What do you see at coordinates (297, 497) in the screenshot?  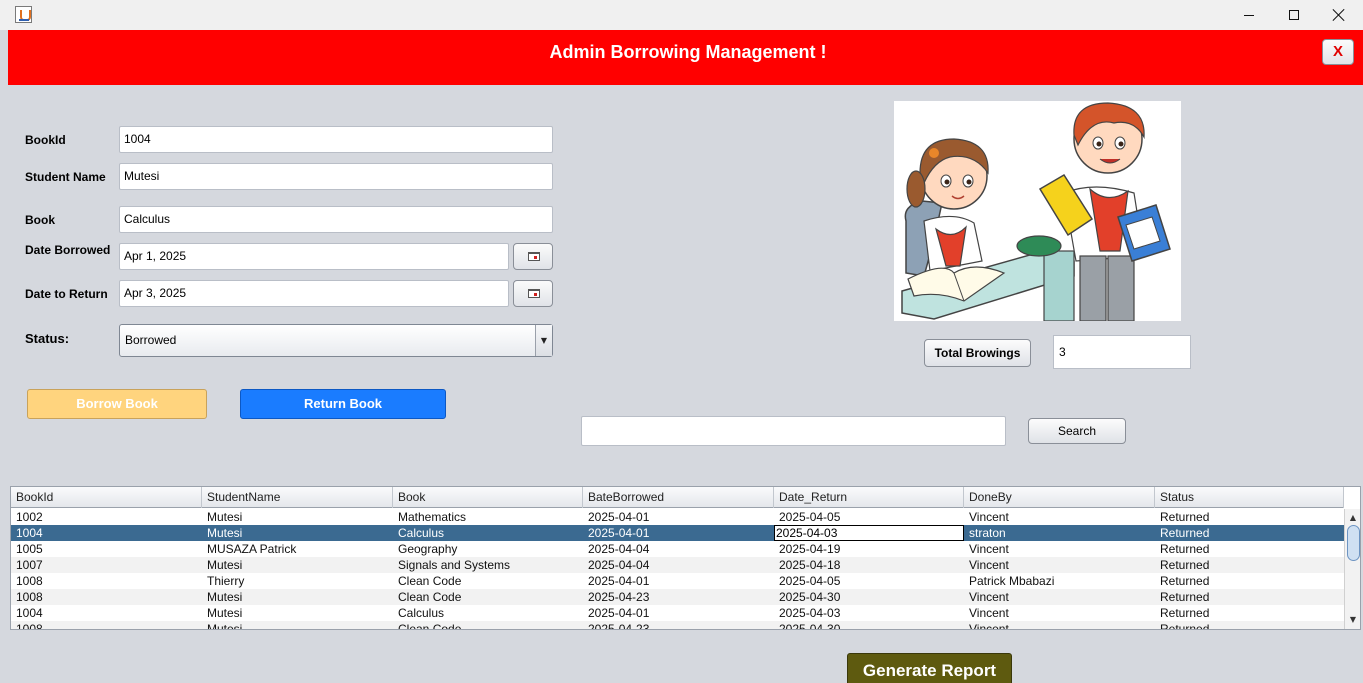 I see `column-header: StudentName` at bounding box center [297, 497].